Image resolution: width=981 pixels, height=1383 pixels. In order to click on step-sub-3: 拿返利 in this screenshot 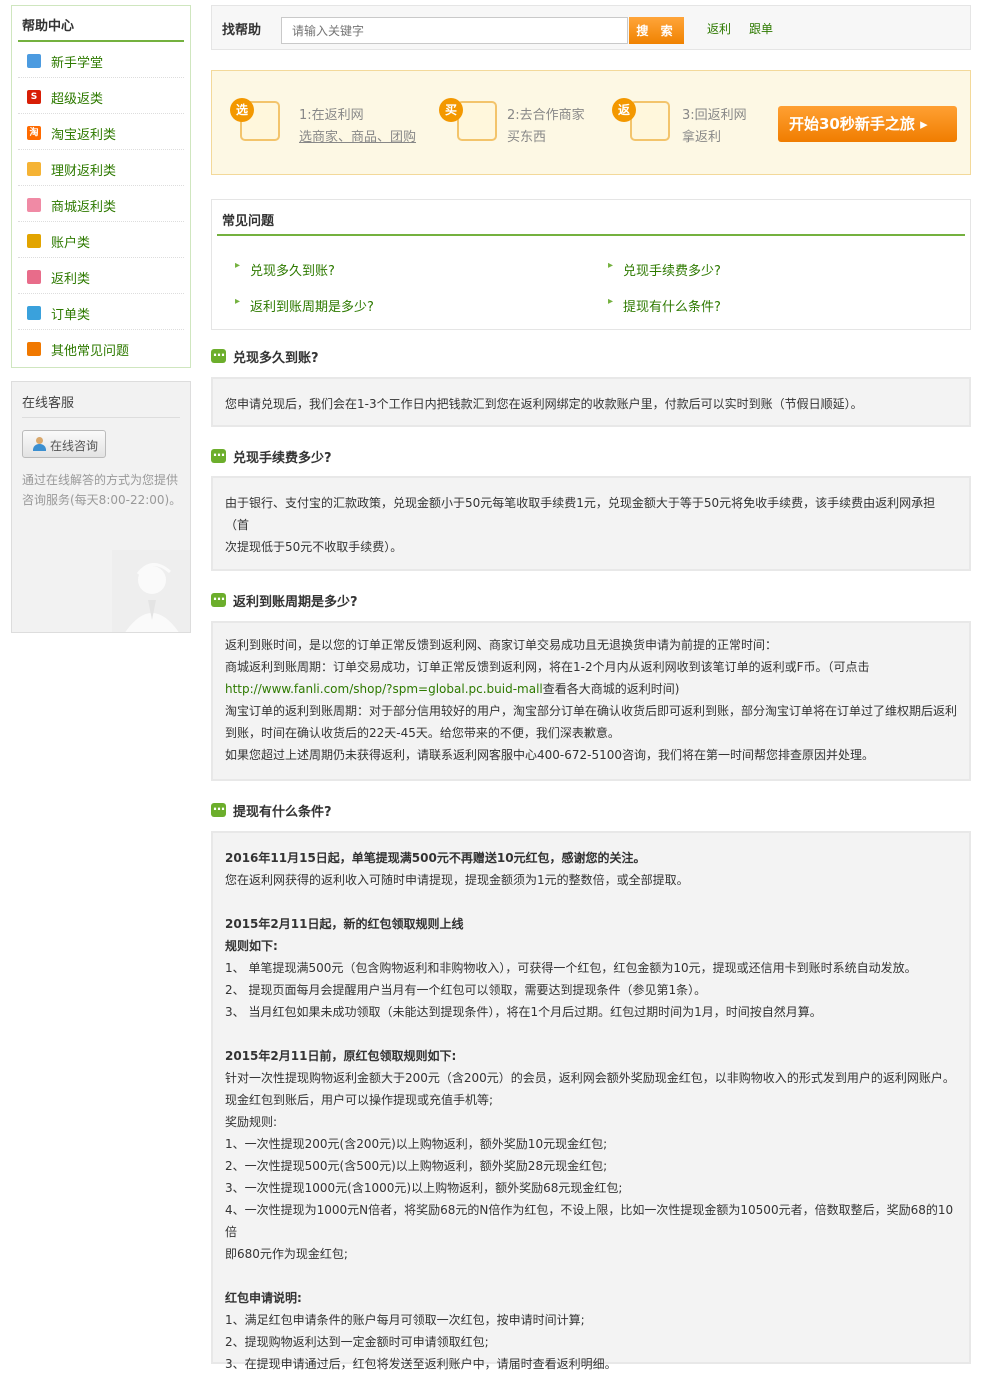, I will do `click(702, 137)`.